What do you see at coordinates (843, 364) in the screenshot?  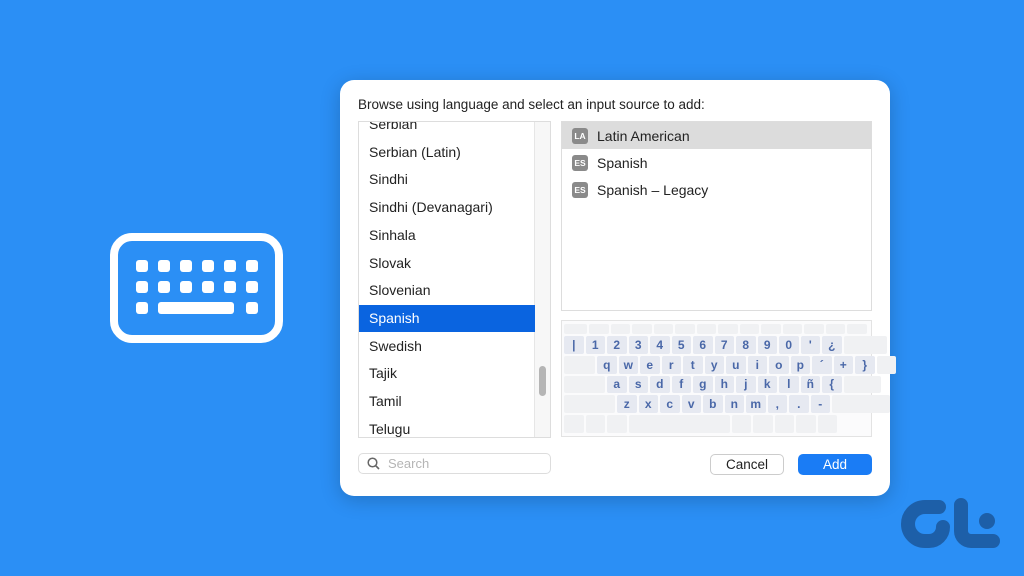 I see `key: +` at bounding box center [843, 364].